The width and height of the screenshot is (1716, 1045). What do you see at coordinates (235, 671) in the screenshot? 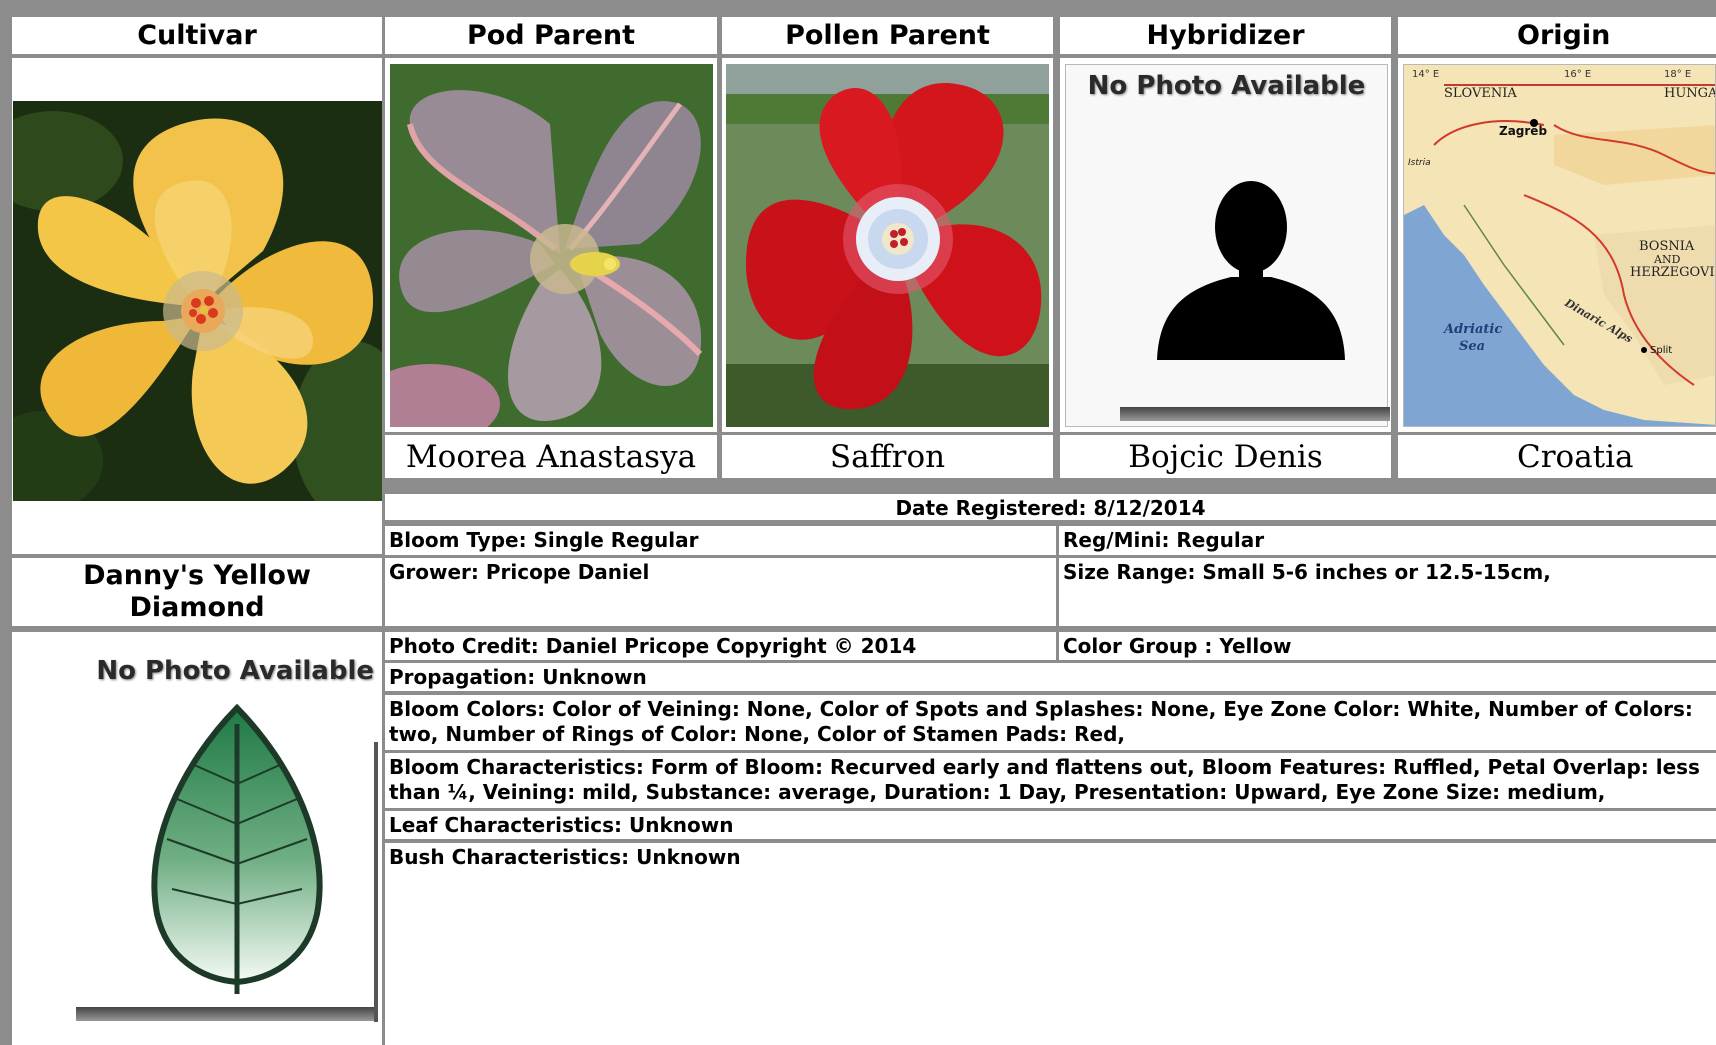
I see `leaf-no-photo-label: No Photo Available` at bounding box center [235, 671].